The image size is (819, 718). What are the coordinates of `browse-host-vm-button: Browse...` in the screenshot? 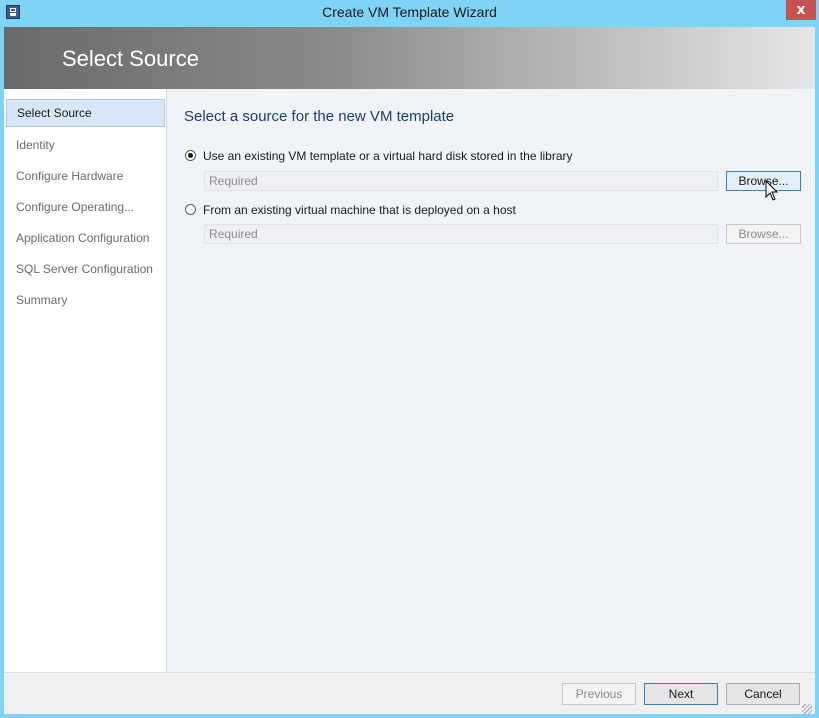 It's located at (763, 234).